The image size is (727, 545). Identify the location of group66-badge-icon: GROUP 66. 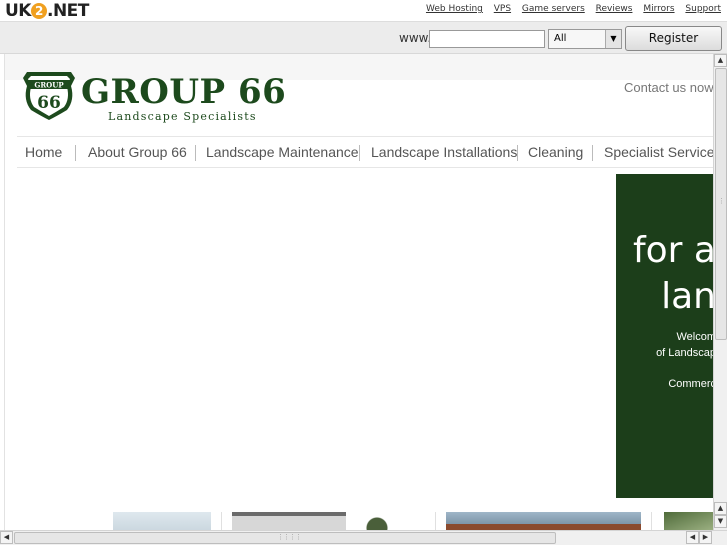
(49, 94).